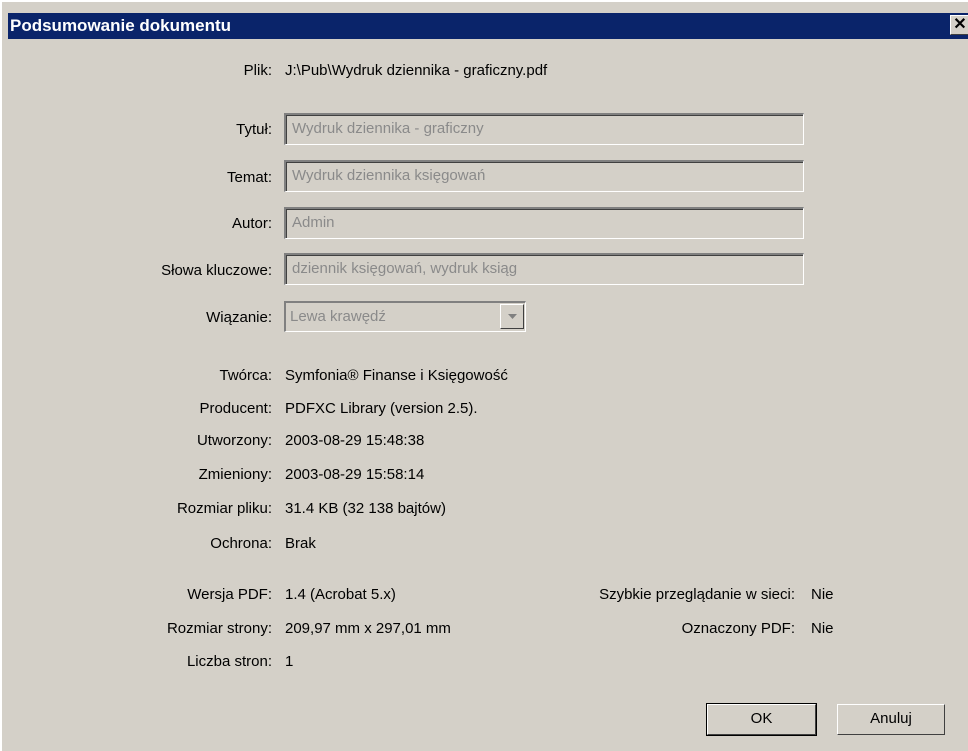 Image resolution: width=968 pixels, height=751 pixels. What do you see at coordinates (216, 270) in the screenshot?
I see `keywords-label: Słowa kluczowe:` at bounding box center [216, 270].